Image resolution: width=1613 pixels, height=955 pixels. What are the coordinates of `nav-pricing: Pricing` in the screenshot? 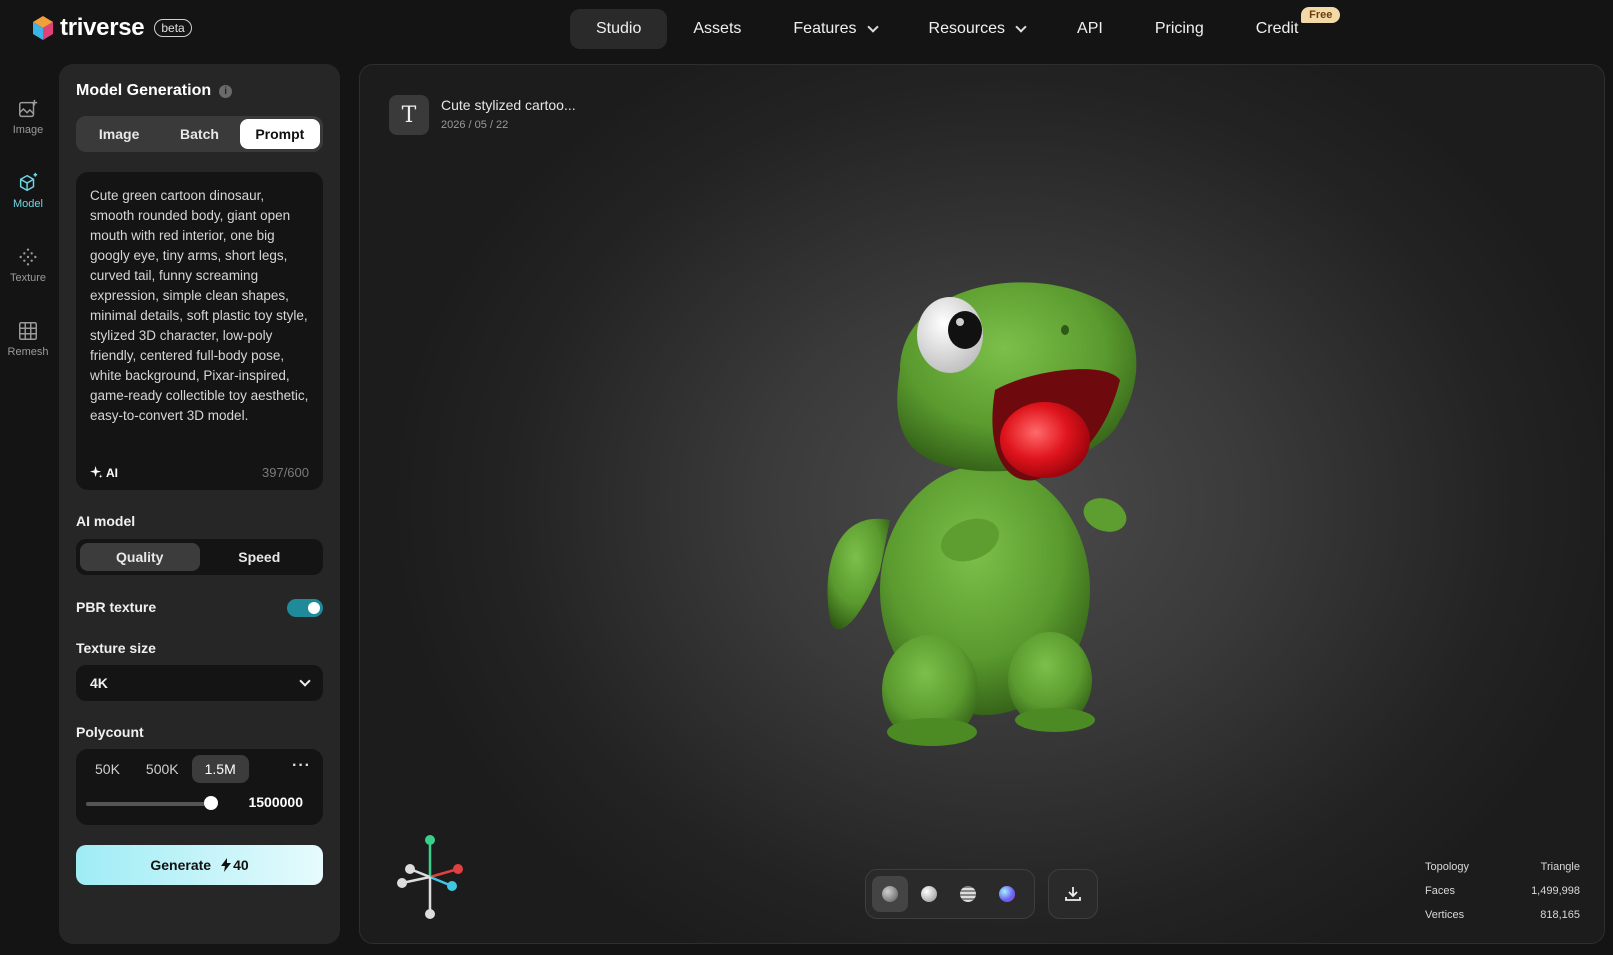 It's located at (1179, 29).